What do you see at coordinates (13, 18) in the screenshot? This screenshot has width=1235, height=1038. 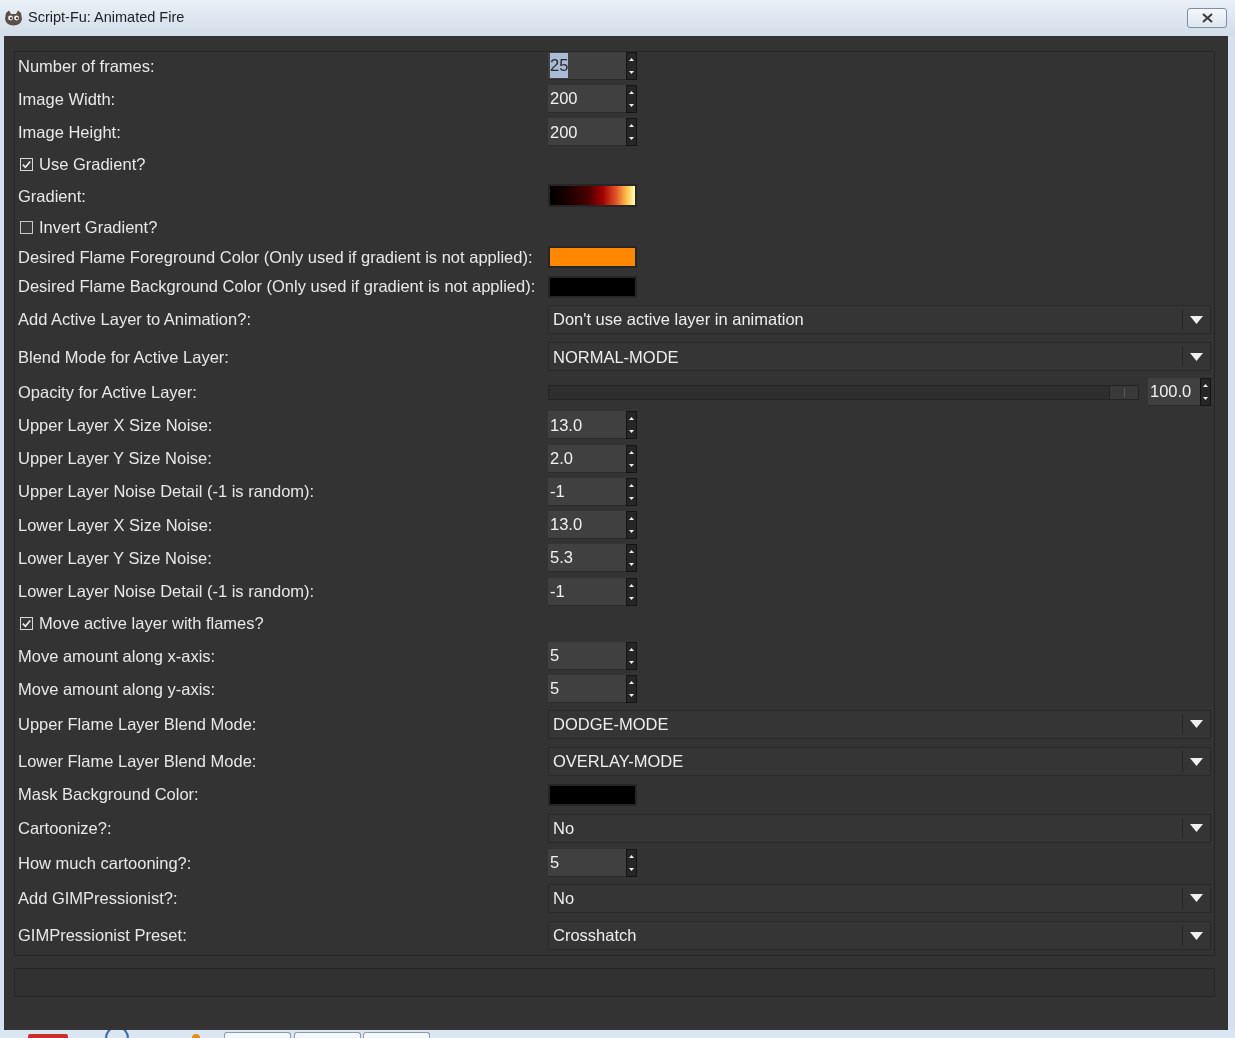 I see `mascot-icon` at bounding box center [13, 18].